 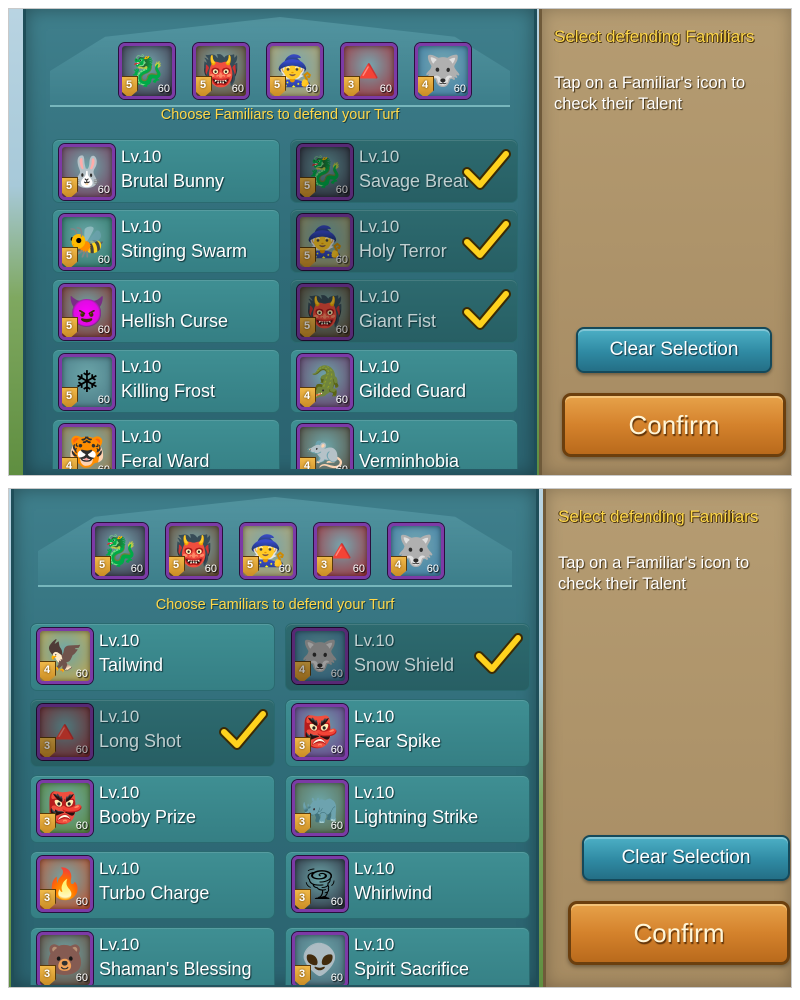 I want to click on lightning-strike-icon: 🦏 3 60, so click(x=320, y=808).